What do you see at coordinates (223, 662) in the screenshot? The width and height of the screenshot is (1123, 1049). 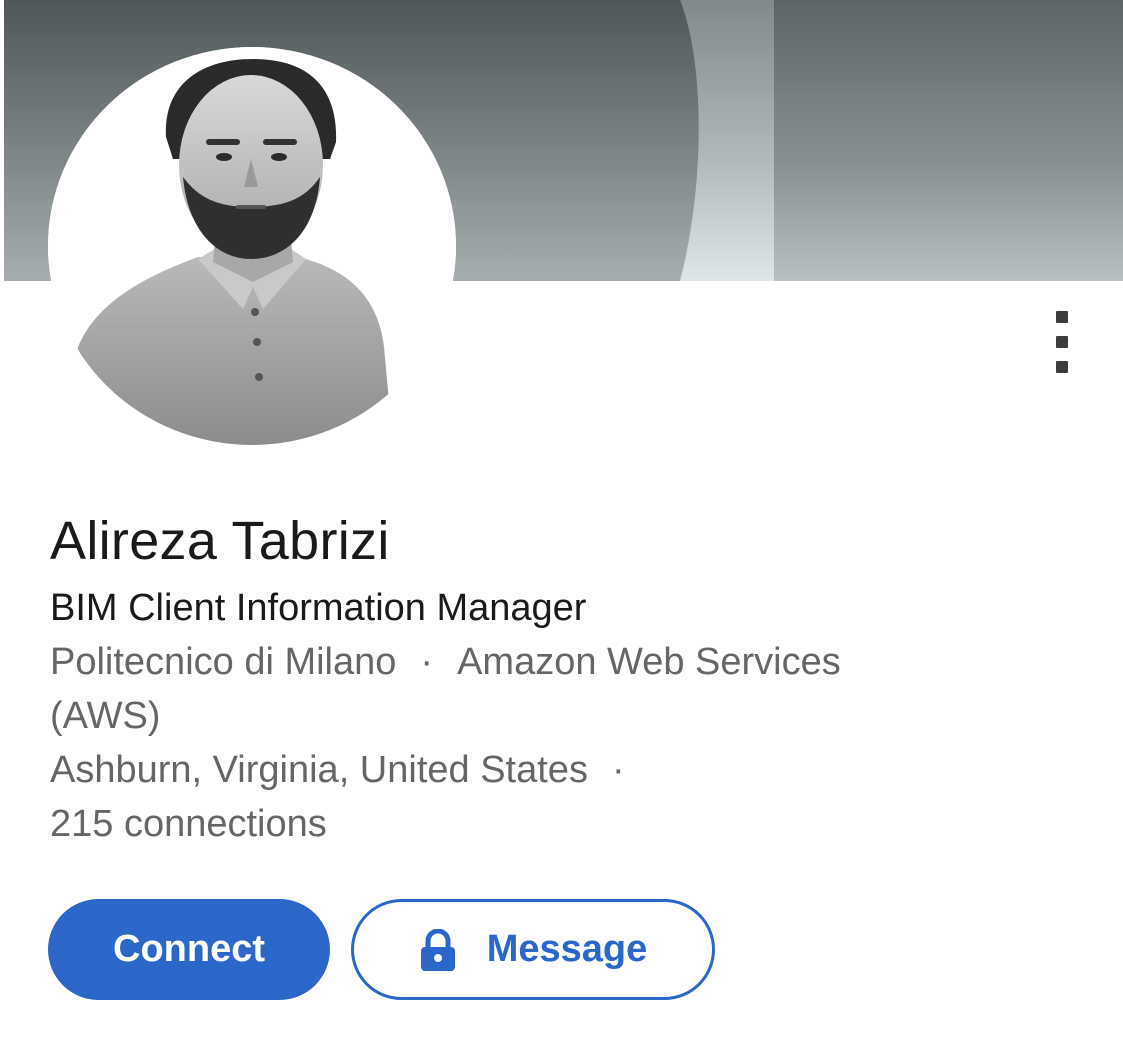 I see `education-link: Politecnico di Milano` at bounding box center [223, 662].